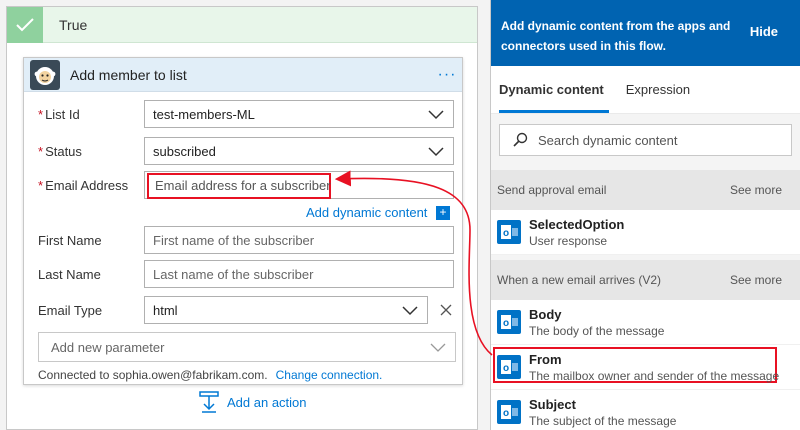  What do you see at coordinates (45, 74) in the screenshot?
I see `mailchimp-logo-icon` at bounding box center [45, 74].